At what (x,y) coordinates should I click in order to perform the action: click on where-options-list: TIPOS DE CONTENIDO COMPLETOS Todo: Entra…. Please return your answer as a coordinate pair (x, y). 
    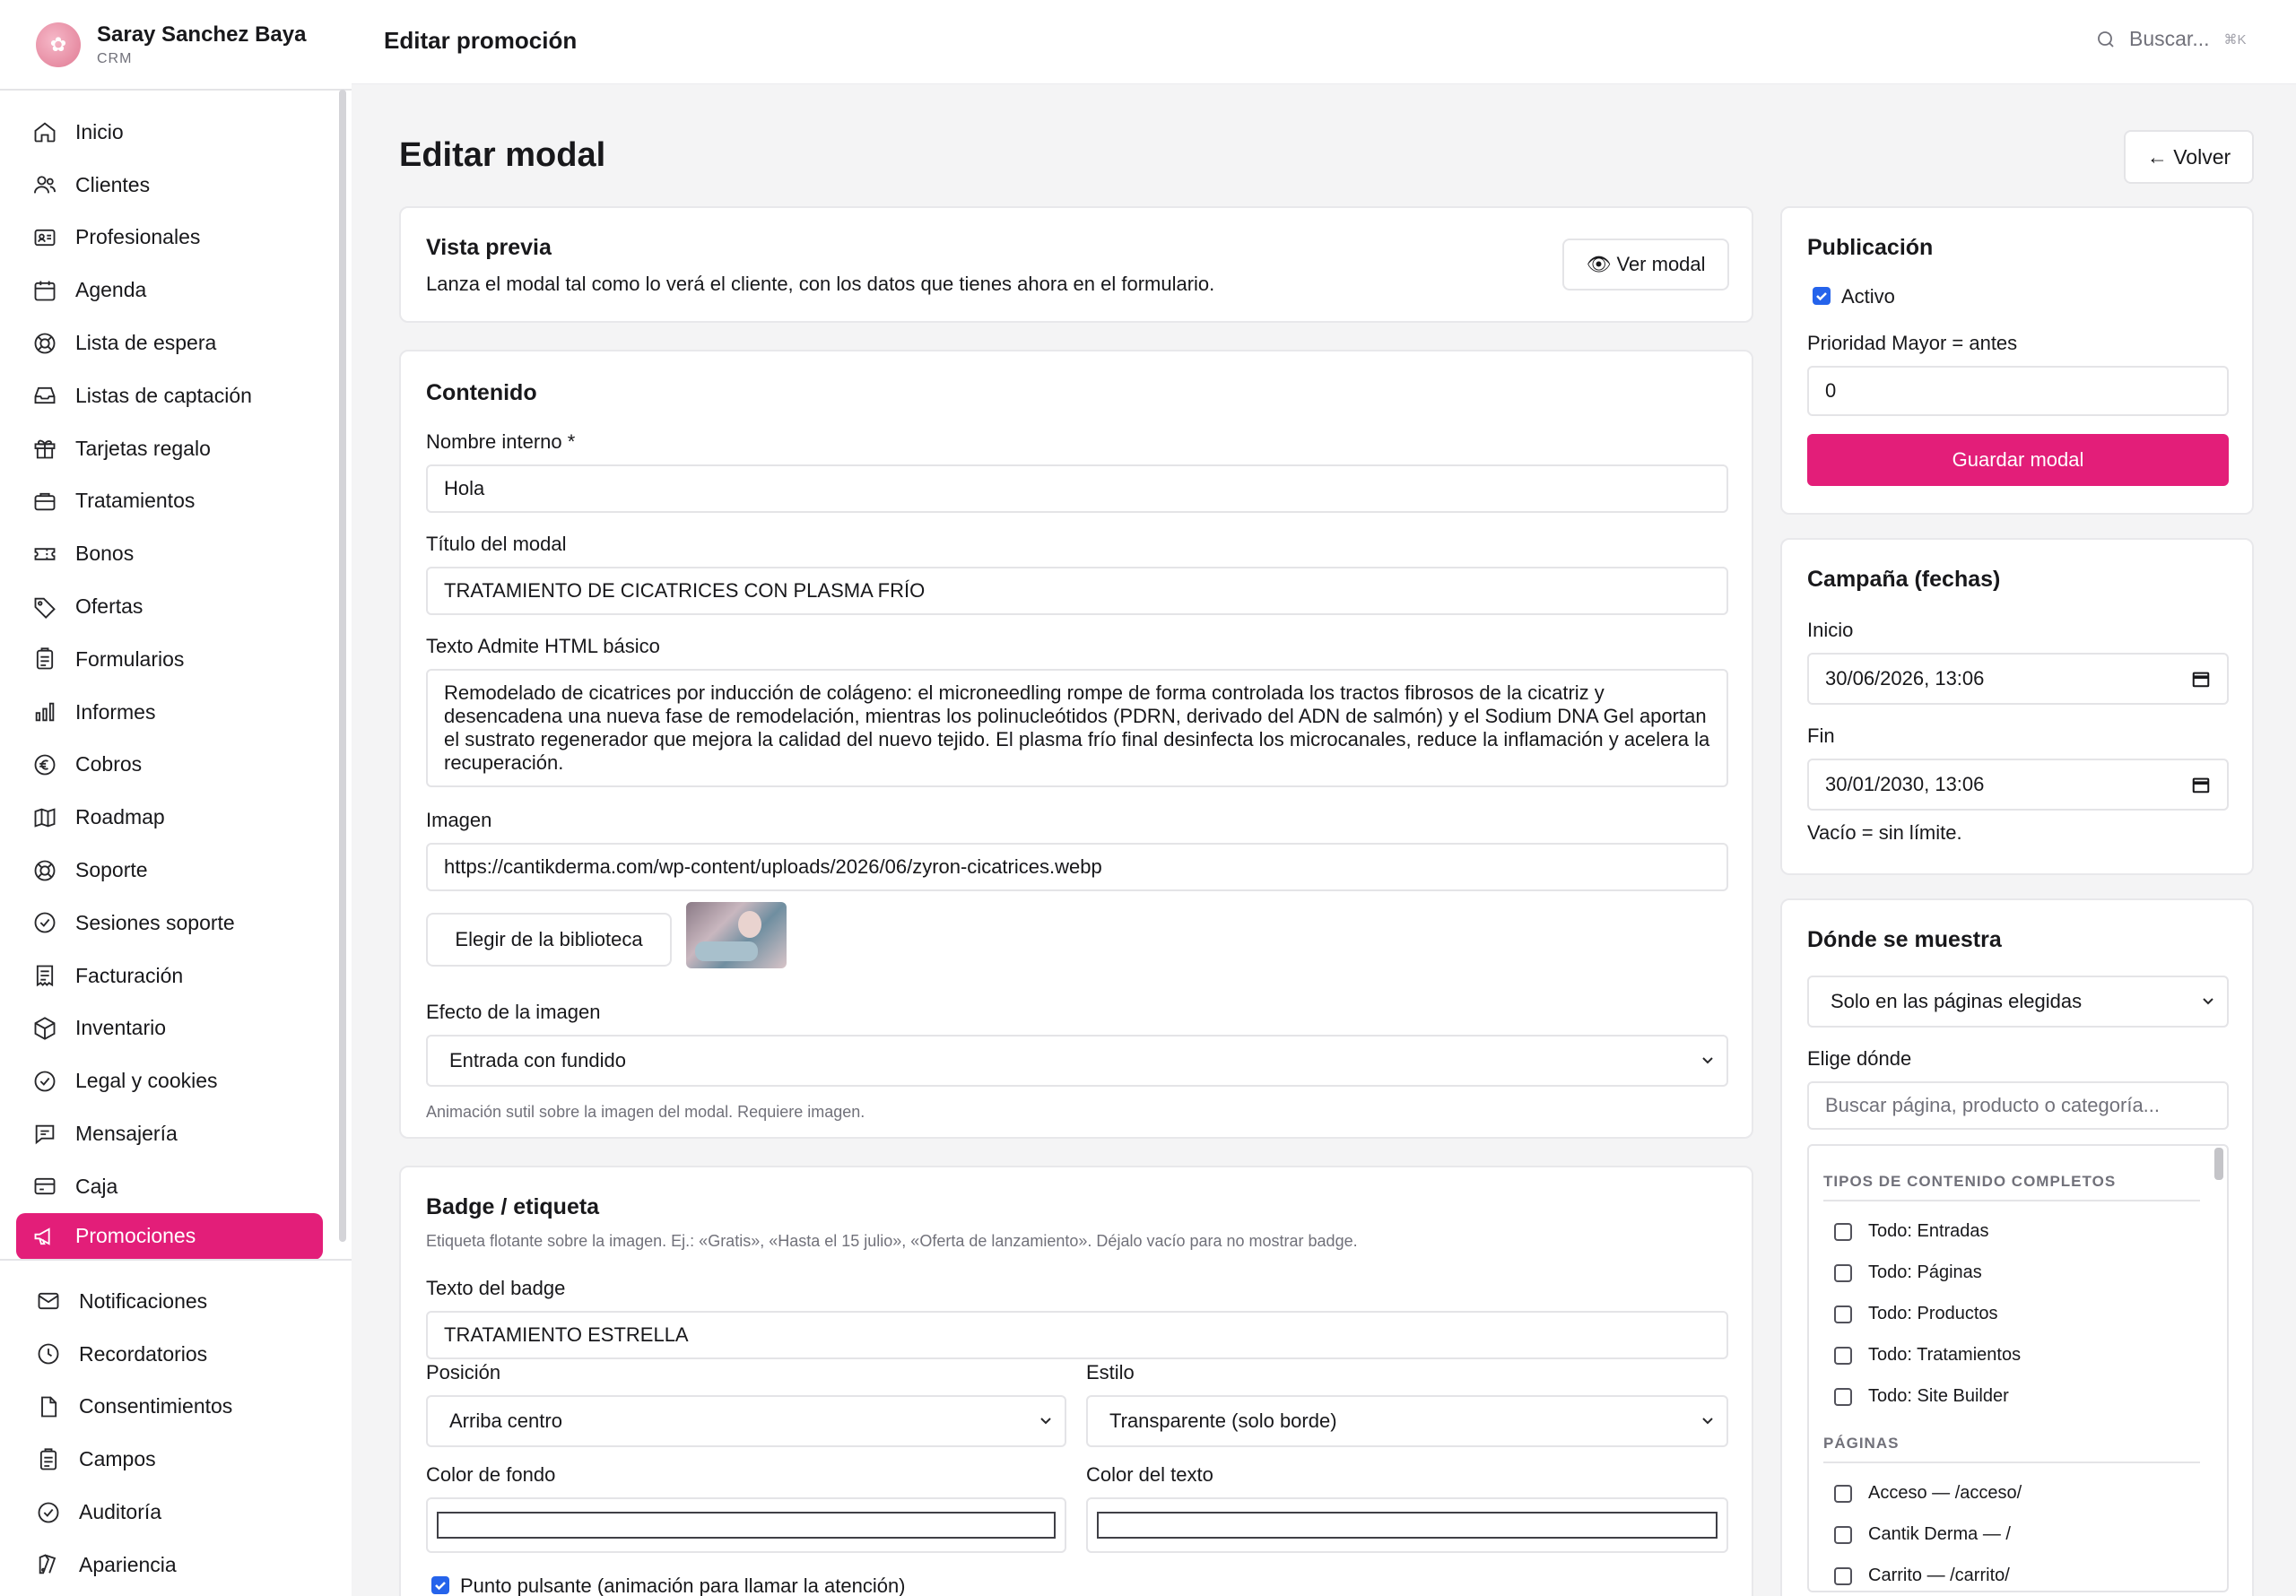
    Looking at the image, I should click on (2018, 1368).